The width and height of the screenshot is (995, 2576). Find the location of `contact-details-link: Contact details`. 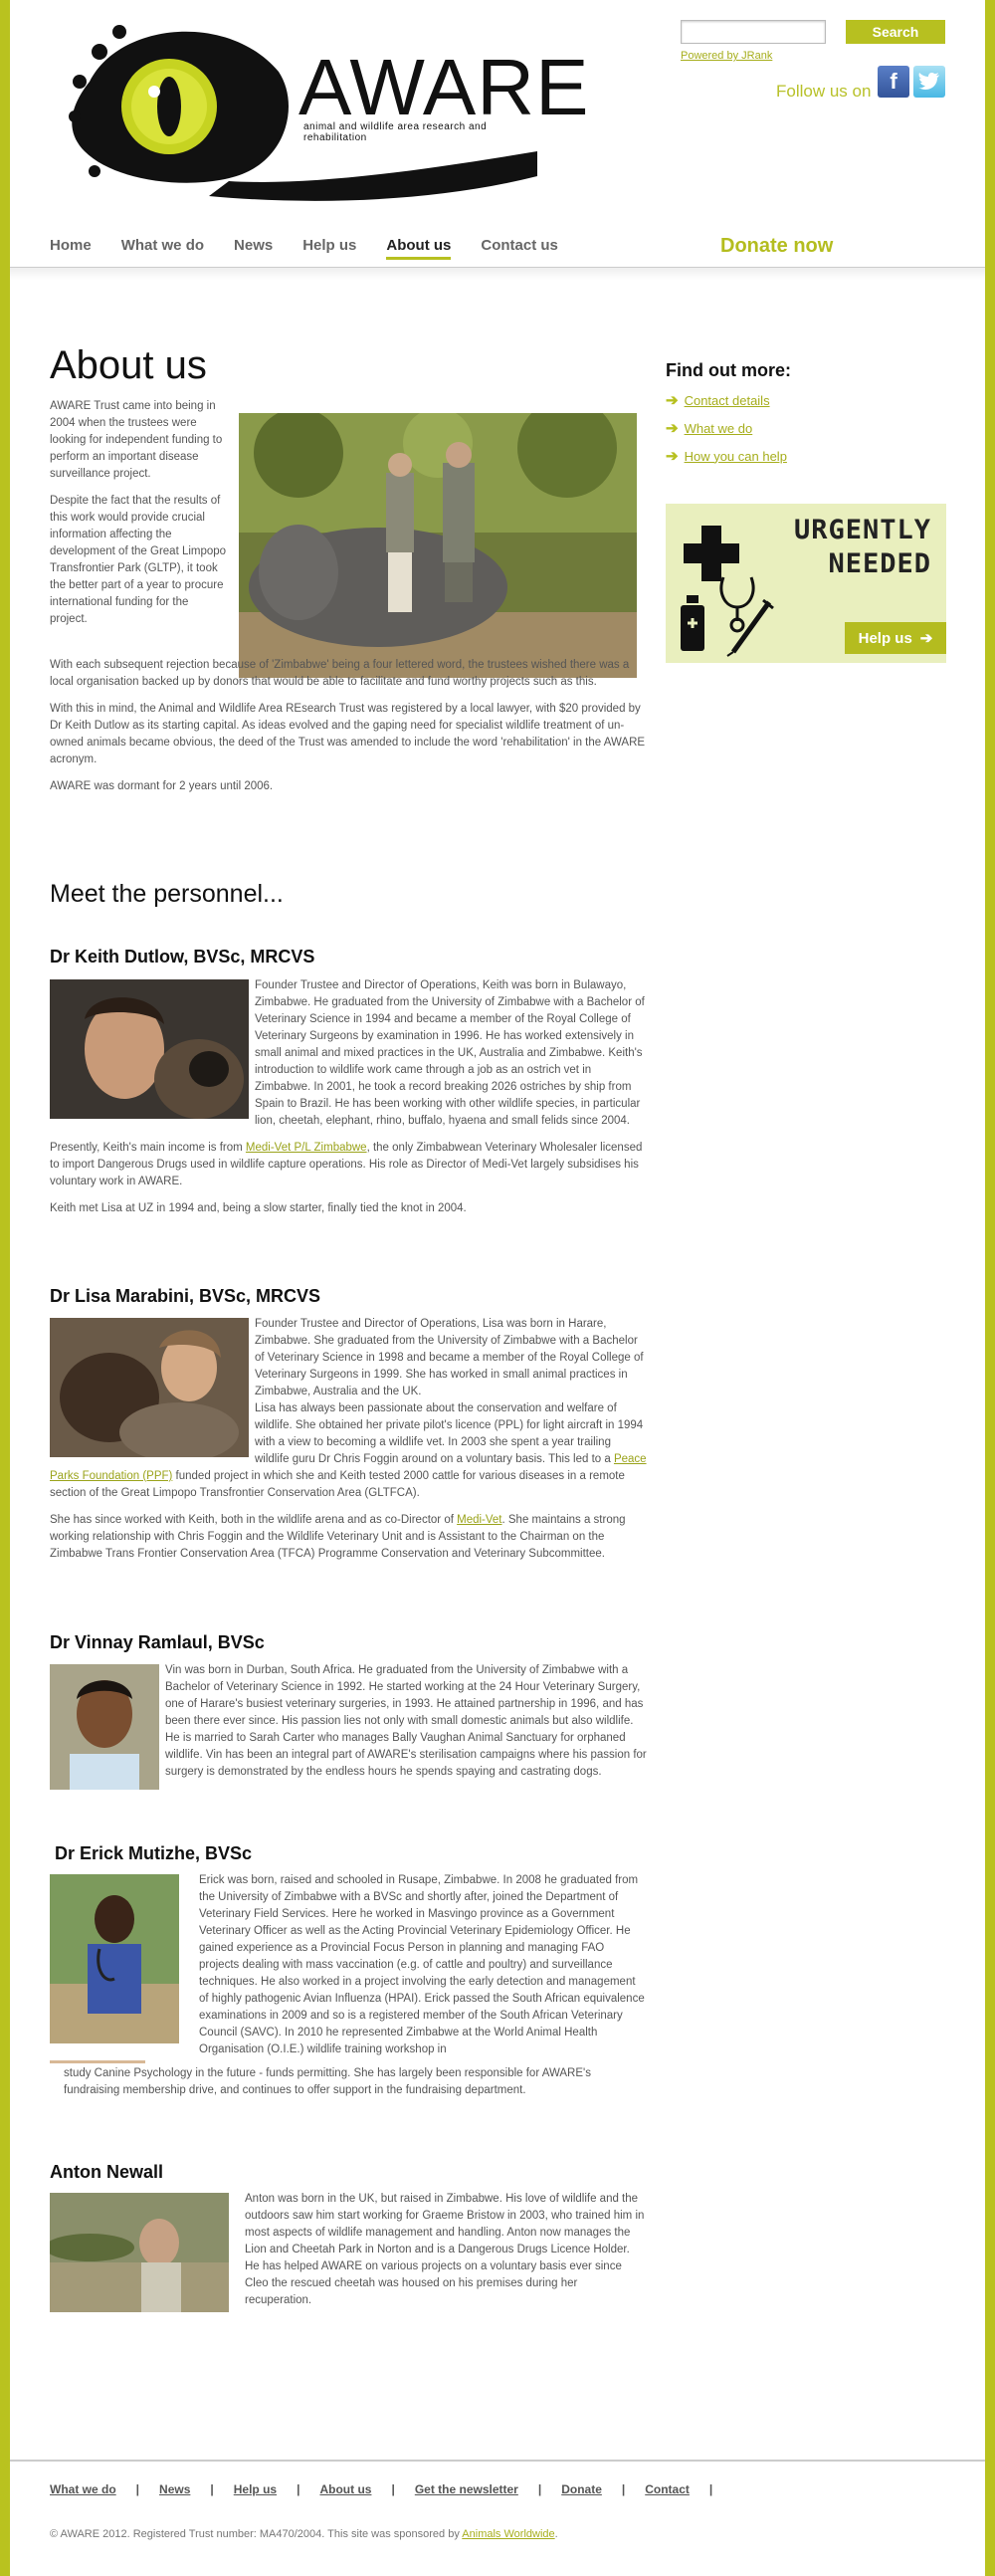

contact-details-link: Contact details is located at coordinates (727, 400).